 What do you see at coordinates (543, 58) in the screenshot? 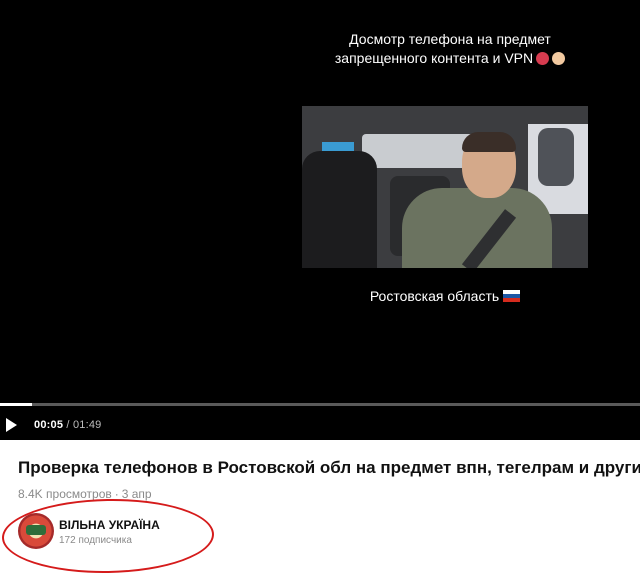
I see `angry-face-emoji-icon` at bounding box center [543, 58].